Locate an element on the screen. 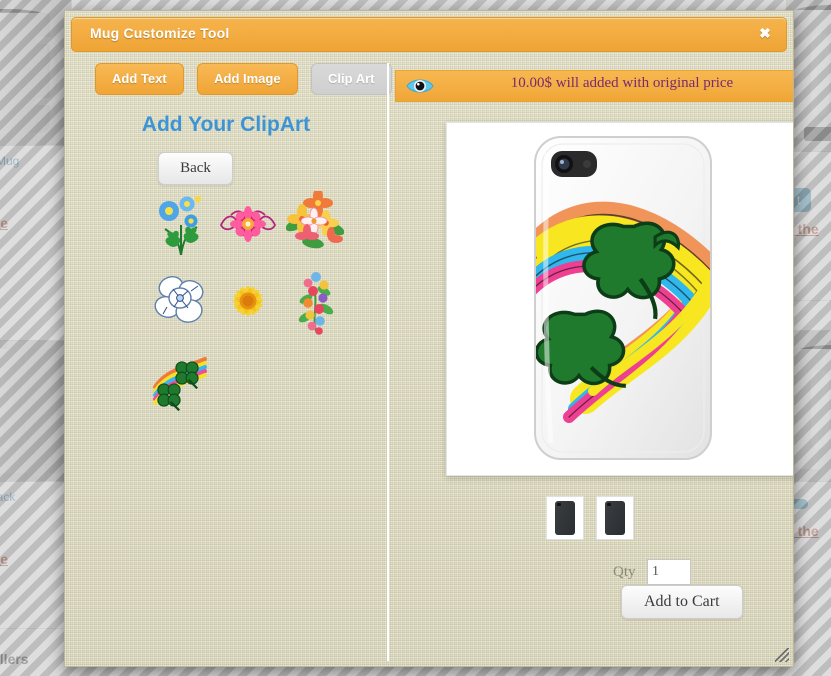 The height and width of the screenshot is (676, 831). clipart-item-yellow-daisy is located at coordinates (248, 303).